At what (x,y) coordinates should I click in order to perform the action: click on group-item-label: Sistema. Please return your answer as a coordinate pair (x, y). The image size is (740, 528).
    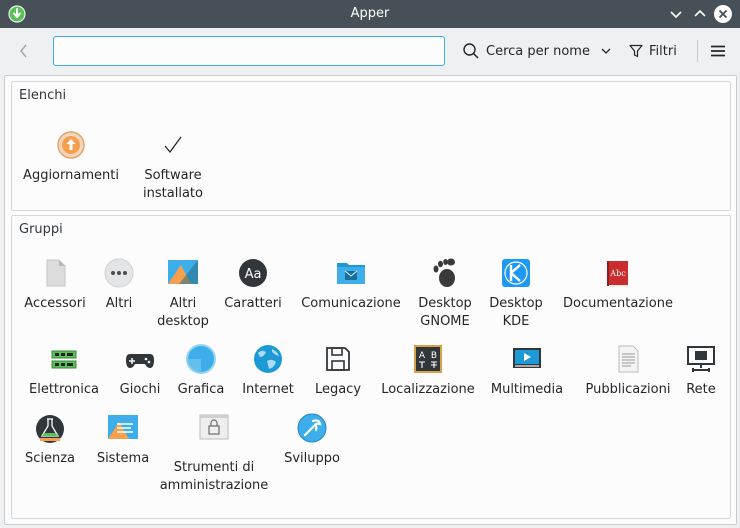
    Looking at the image, I should click on (123, 458).